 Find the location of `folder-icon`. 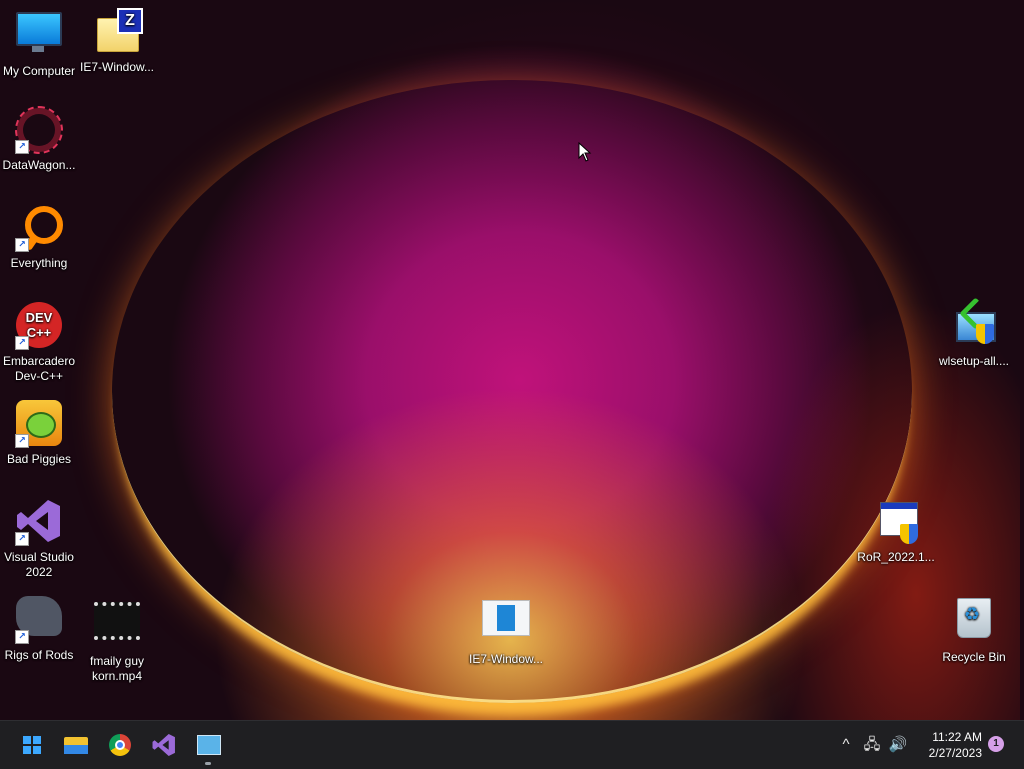

folder-icon is located at coordinates (76, 745).